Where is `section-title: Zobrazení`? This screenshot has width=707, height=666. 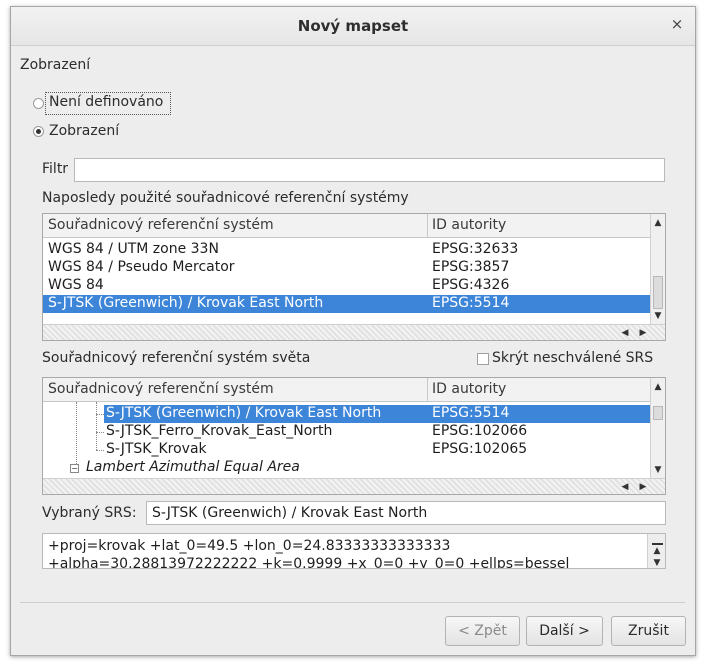 section-title: Zobrazení is located at coordinates (55, 65).